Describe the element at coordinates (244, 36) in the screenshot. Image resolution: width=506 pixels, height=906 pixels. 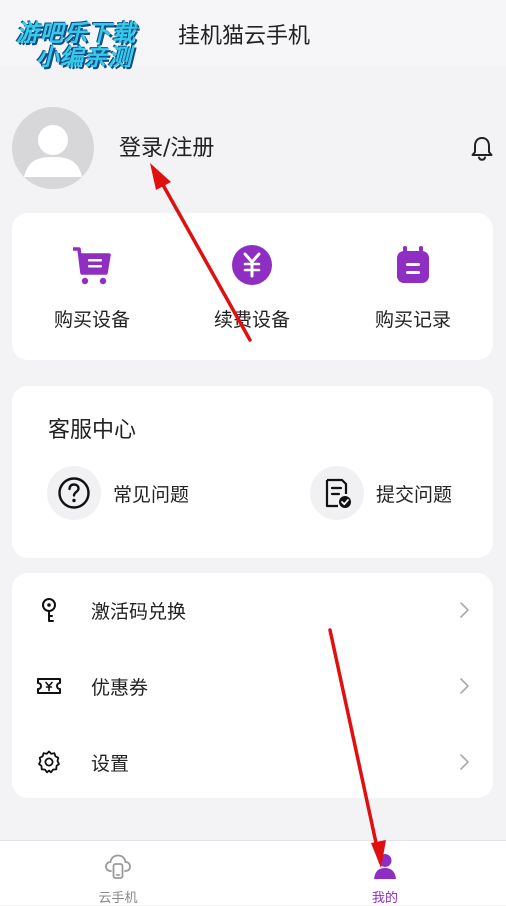
I see `app-title: 挂机猫云手机` at that location.